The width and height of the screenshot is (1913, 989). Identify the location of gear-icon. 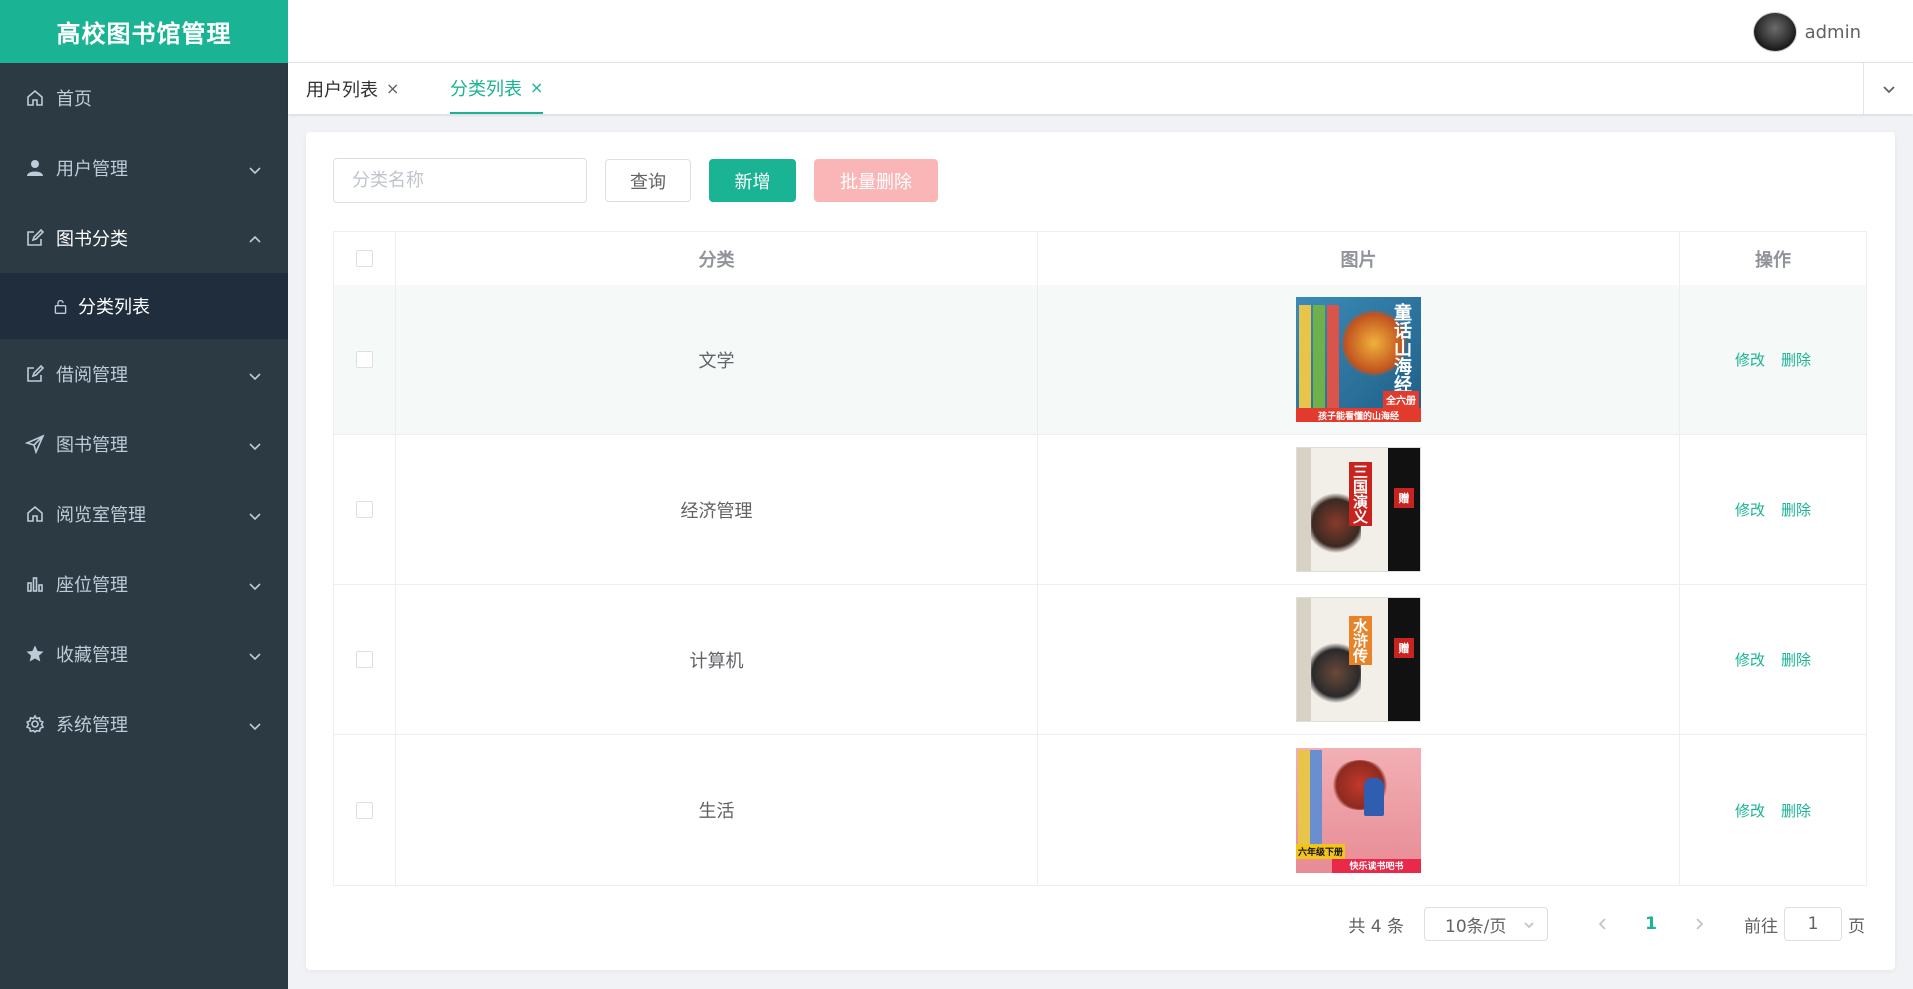
(35, 724).